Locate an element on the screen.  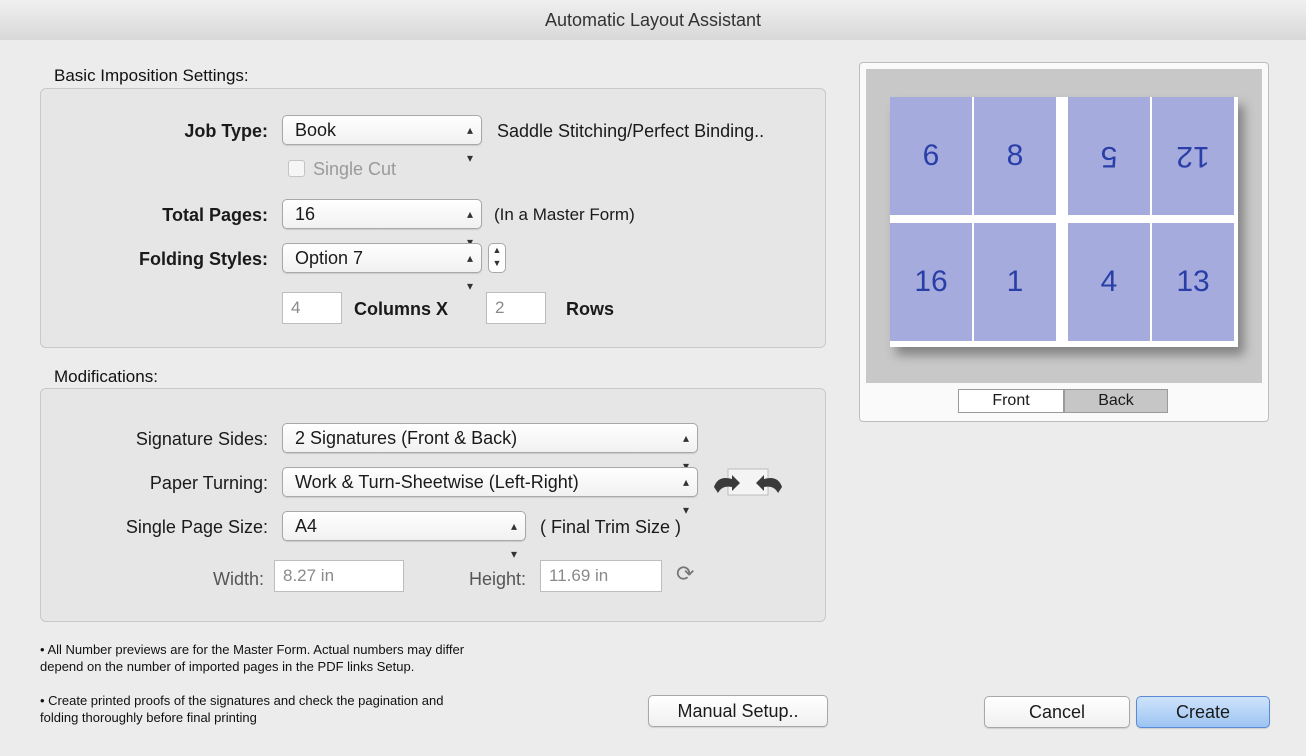
columns-label: Columns X is located at coordinates (401, 309).